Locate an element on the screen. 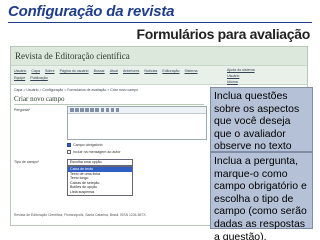 This screenshot has height=240, width=320. required-label: Campo obrigatório is located at coordinates (88, 145).